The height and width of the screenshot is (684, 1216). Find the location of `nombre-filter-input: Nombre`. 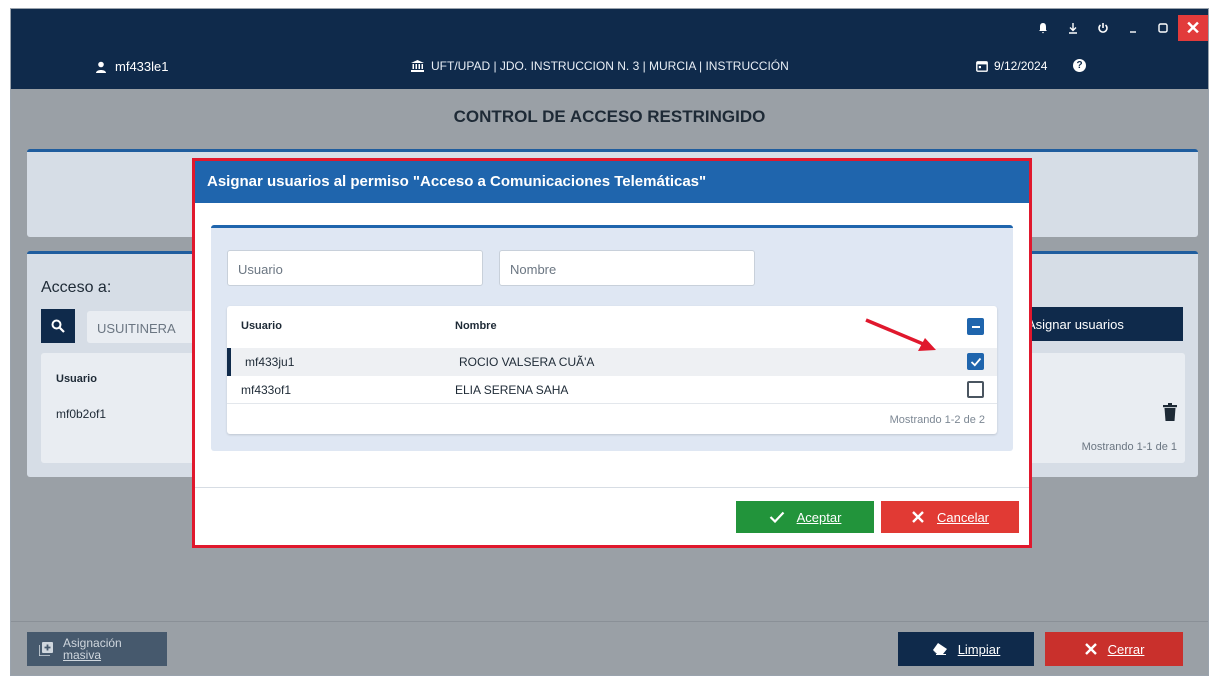

nombre-filter-input: Nombre is located at coordinates (627, 268).